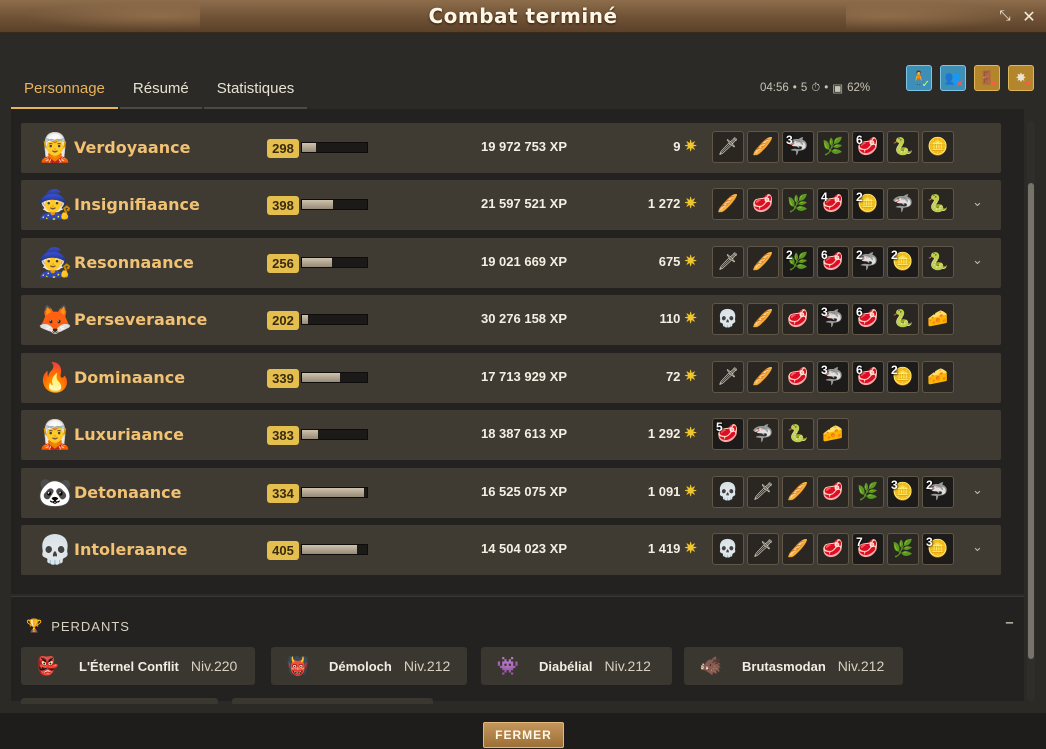  I want to click on loot-slot: 🪙, so click(938, 147).